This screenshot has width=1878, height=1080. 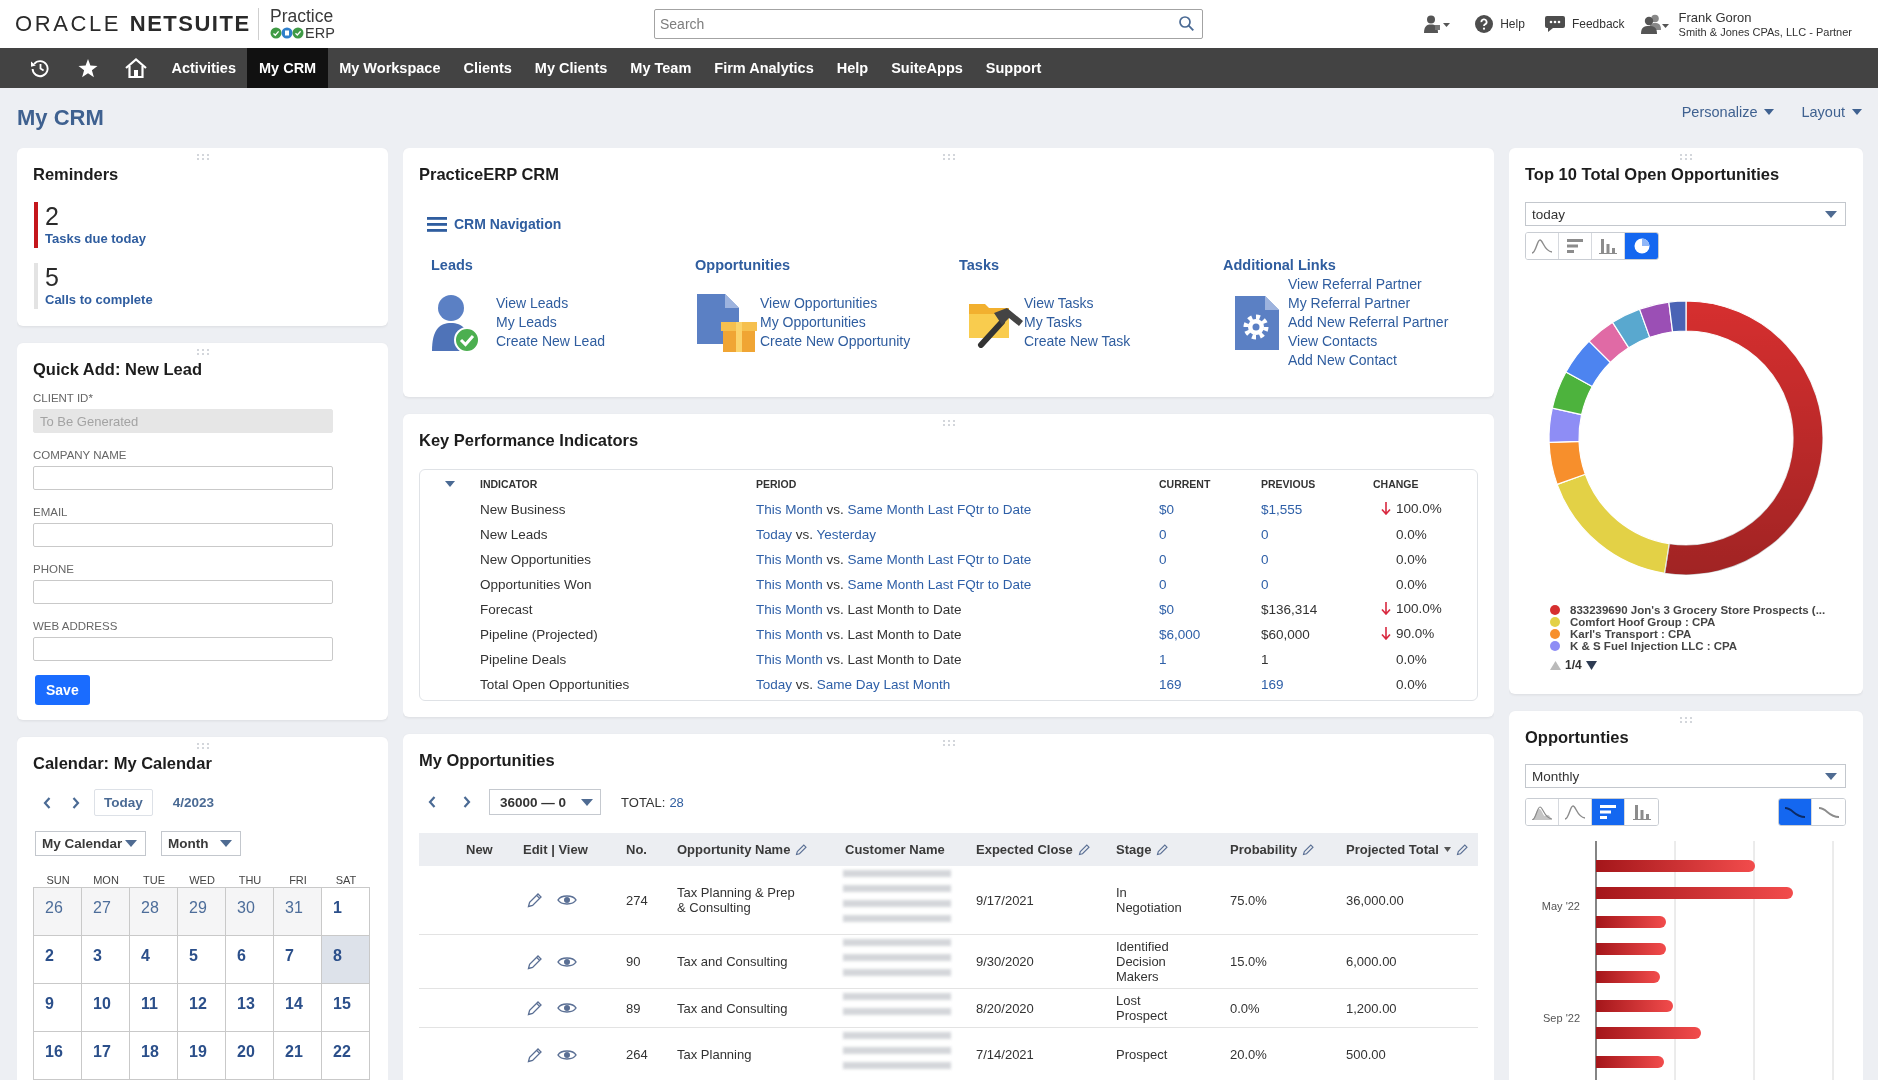 I want to click on person-menu-icon, so click(x=1437, y=24).